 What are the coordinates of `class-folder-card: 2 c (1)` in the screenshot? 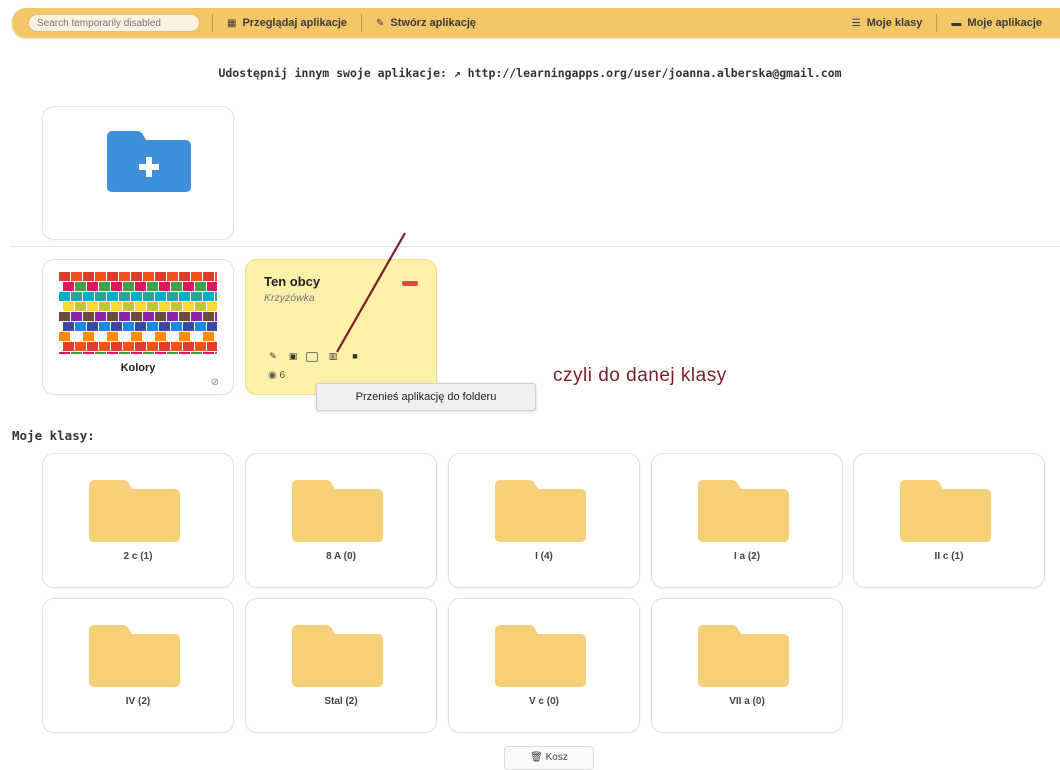 It's located at (138, 520).